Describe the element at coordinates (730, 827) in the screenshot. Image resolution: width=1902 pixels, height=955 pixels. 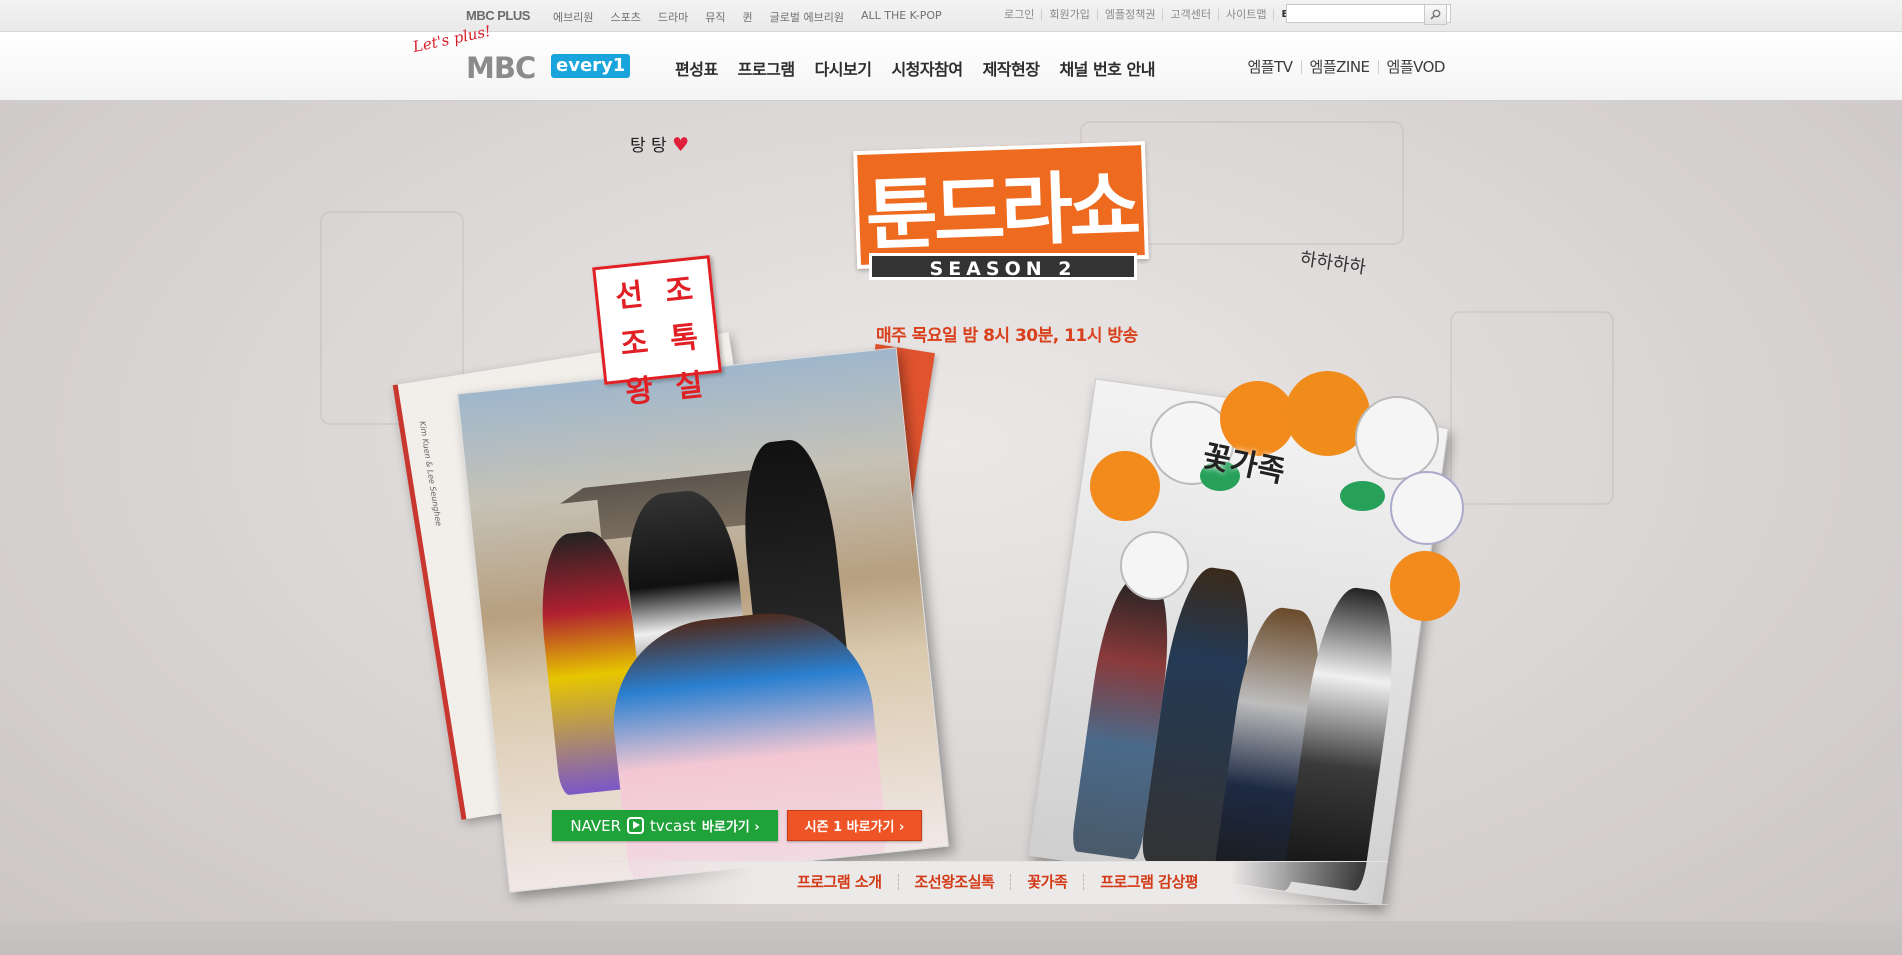
I see `naver-go-text: 바로가기 ›` at that location.